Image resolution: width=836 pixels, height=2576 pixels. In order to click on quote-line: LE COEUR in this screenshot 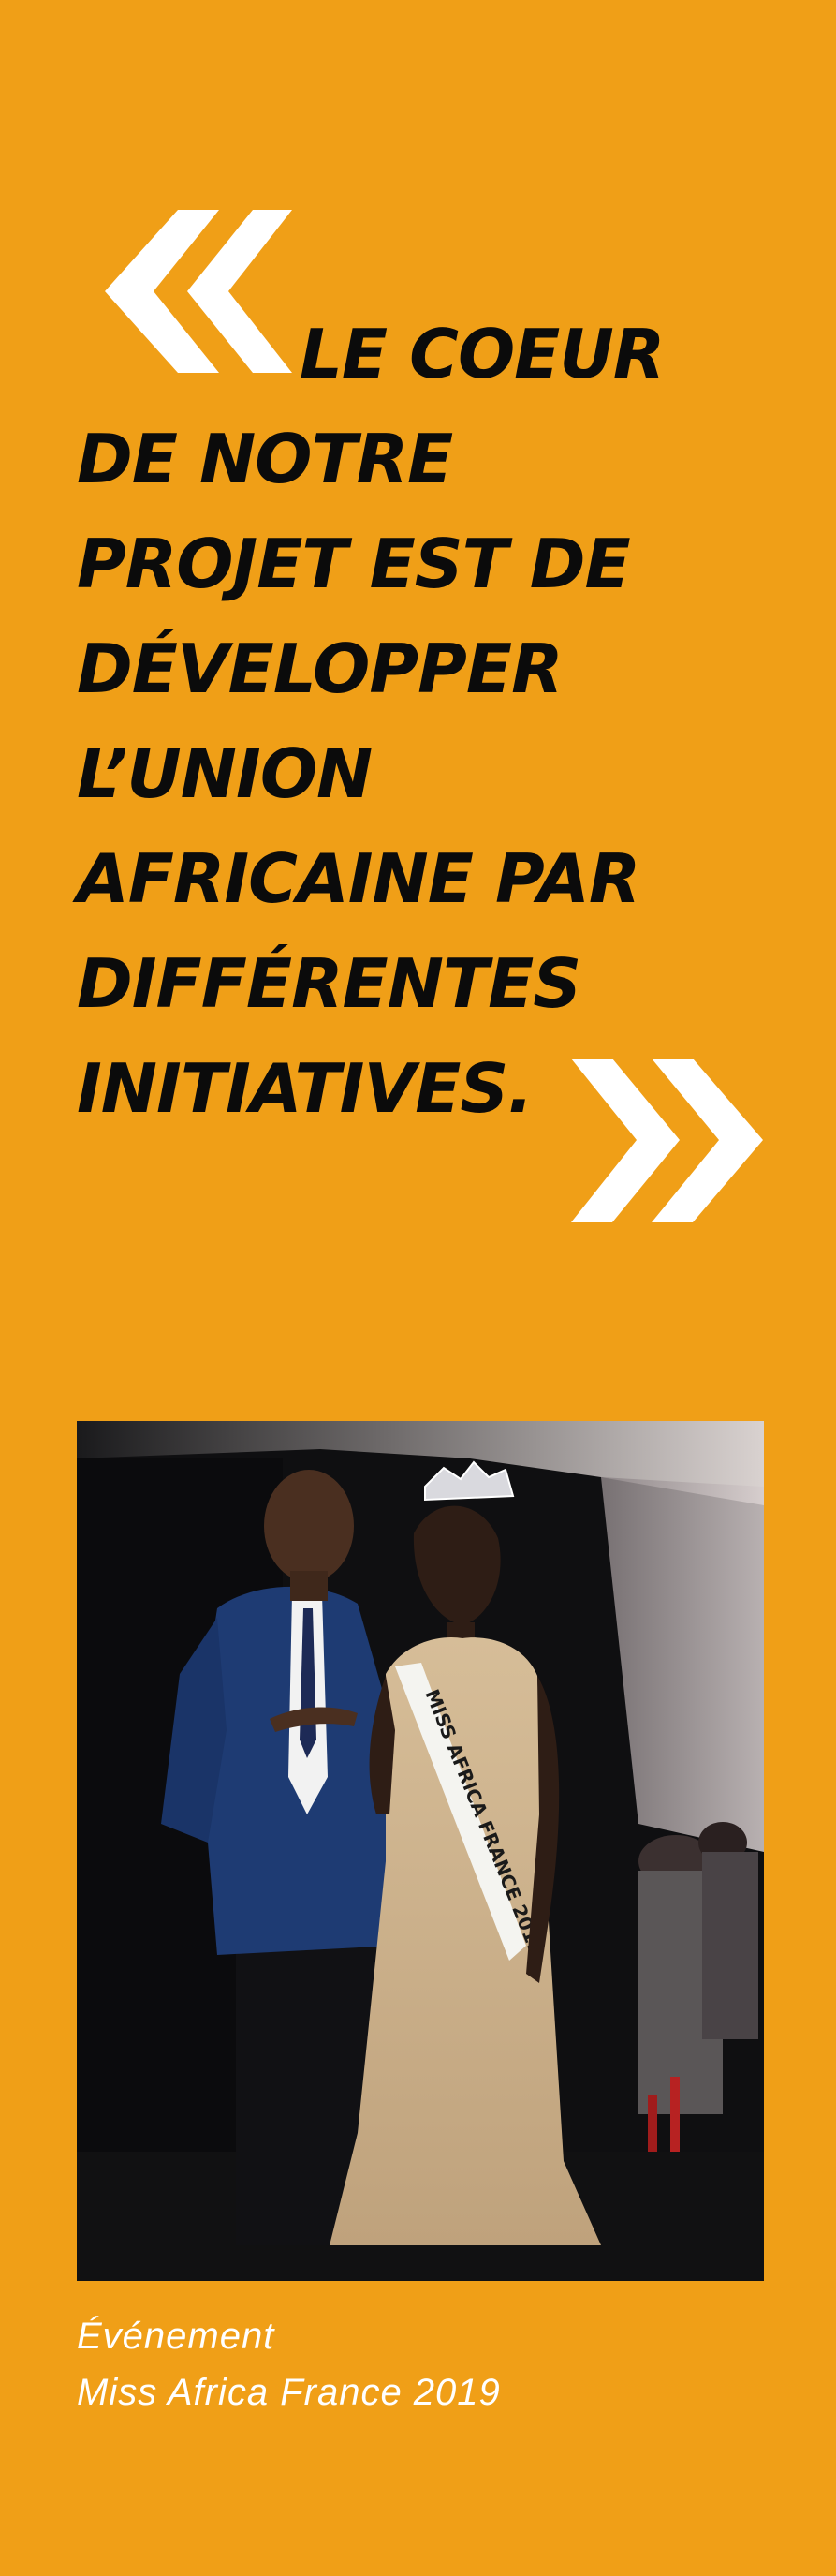, I will do `click(482, 354)`.